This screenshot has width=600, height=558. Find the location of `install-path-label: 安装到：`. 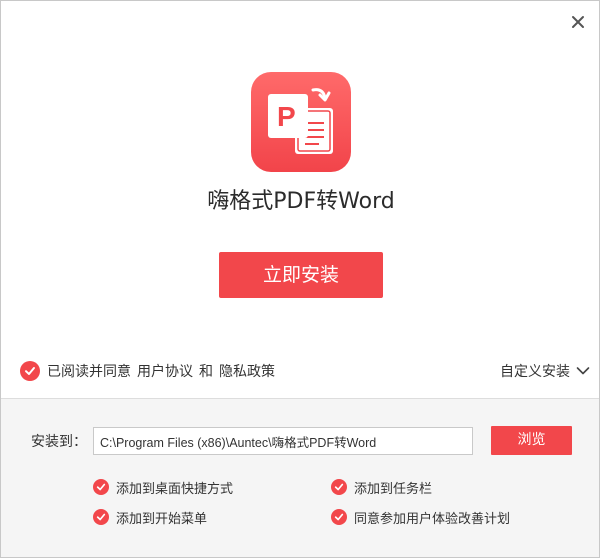

install-path-label: 安装到： is located at coordinates (59, 442).